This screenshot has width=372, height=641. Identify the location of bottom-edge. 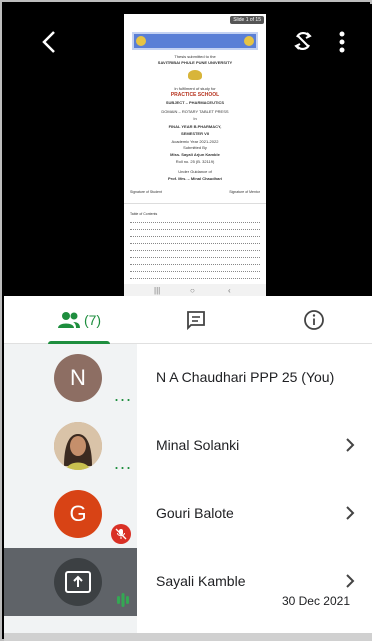
(188, 637).